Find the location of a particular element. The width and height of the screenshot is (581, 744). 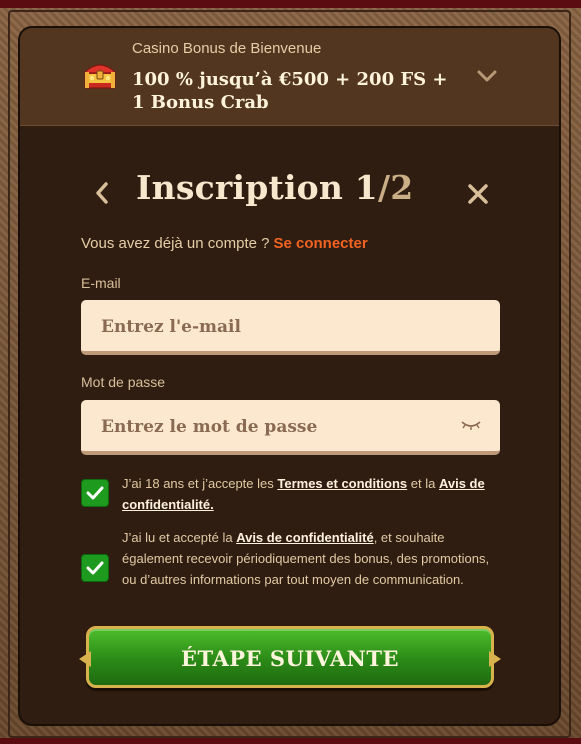

email-label: E-mail is located at coordinates (101, 283).